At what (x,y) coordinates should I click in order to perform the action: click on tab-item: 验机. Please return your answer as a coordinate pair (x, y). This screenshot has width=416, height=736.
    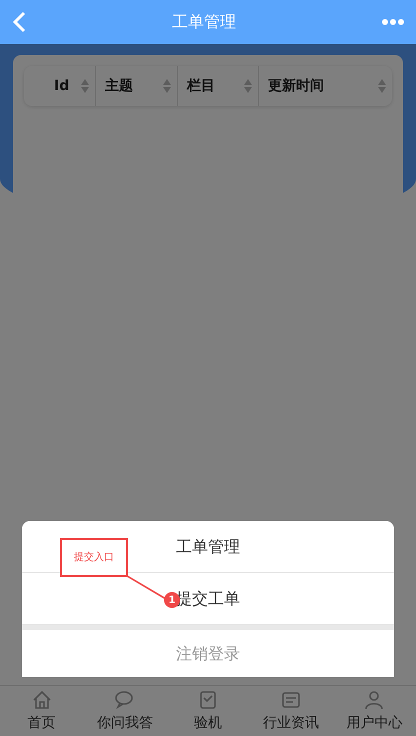
    Looking at the image, I should click on (208, 711).